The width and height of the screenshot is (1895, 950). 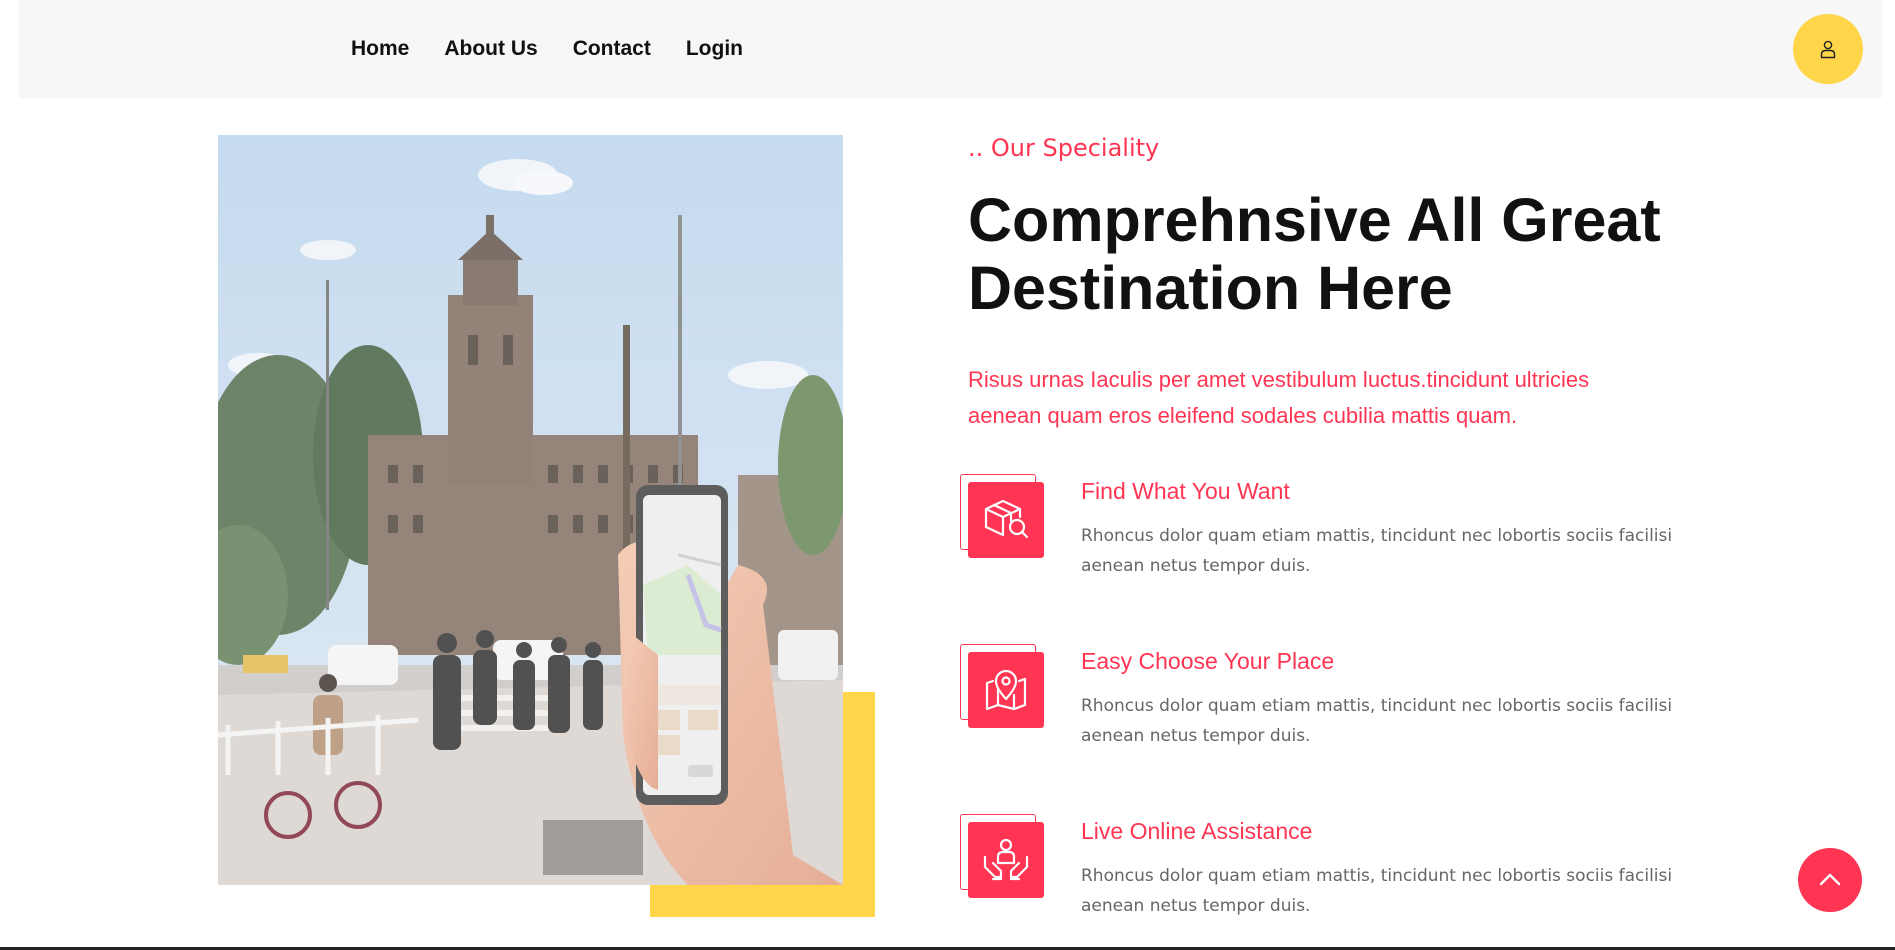 What do you see at coordinates (950, 49) in the screenshot?
I see `site-header: Home About Us Contact Login` at bounding box center [950, 49].